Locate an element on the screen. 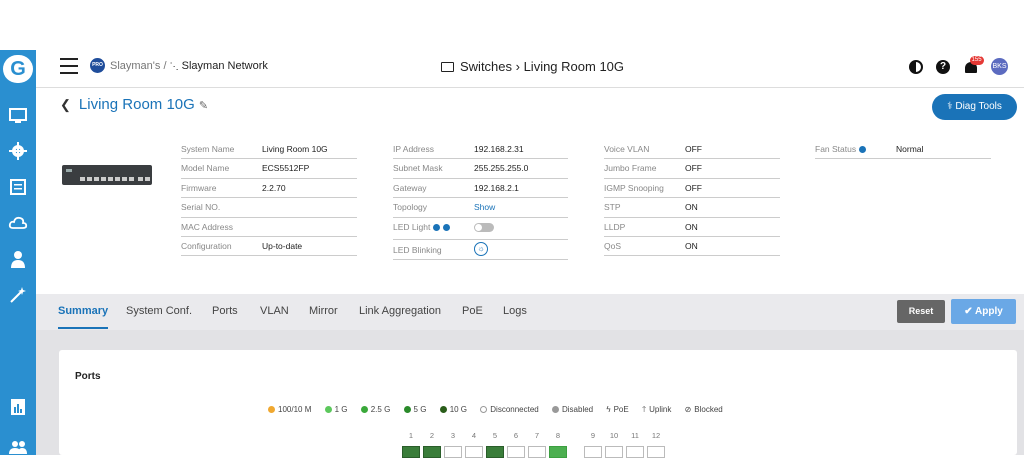 Image resolution: width=1024 pixels, height=458 pixels. lightbulb-icon: ☼ is located at coordinates (481, 248).